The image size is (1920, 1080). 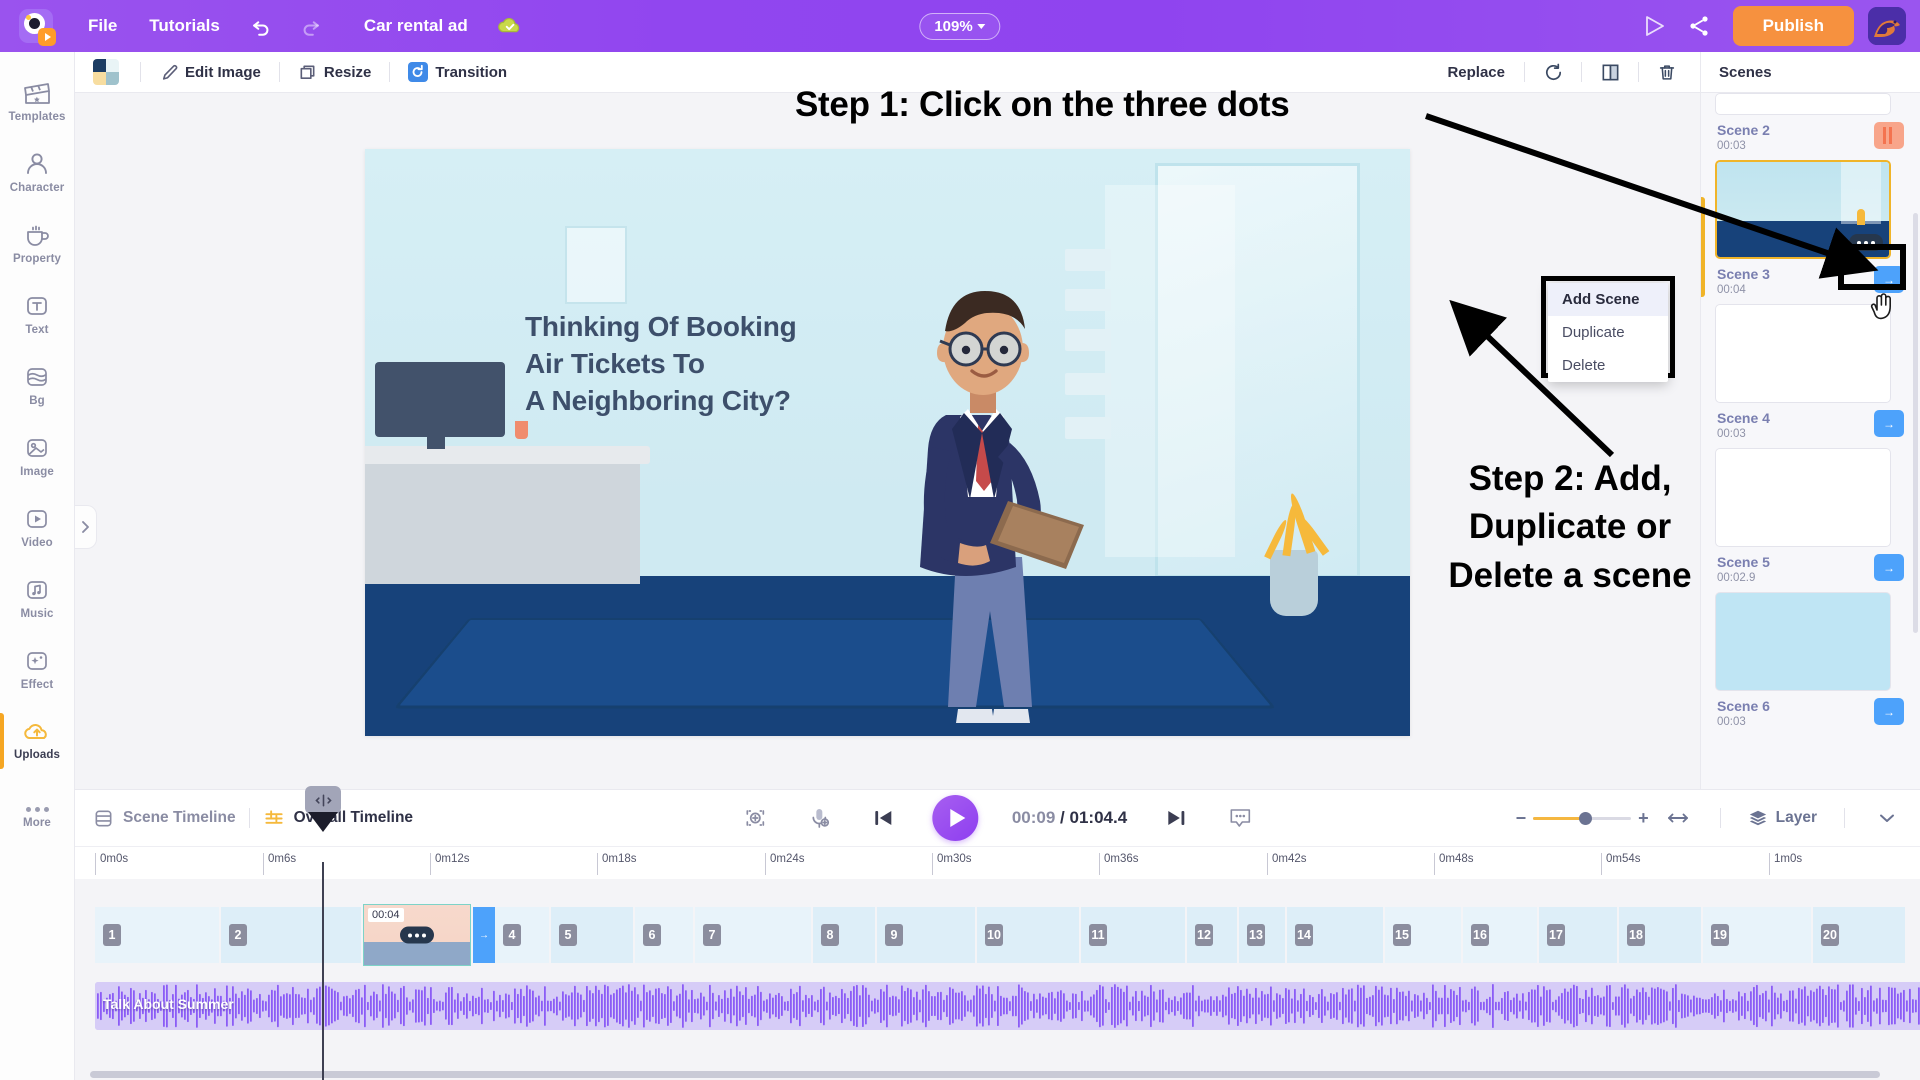 I want to click on replace-button: Replace, so click(x=1476, y=72).